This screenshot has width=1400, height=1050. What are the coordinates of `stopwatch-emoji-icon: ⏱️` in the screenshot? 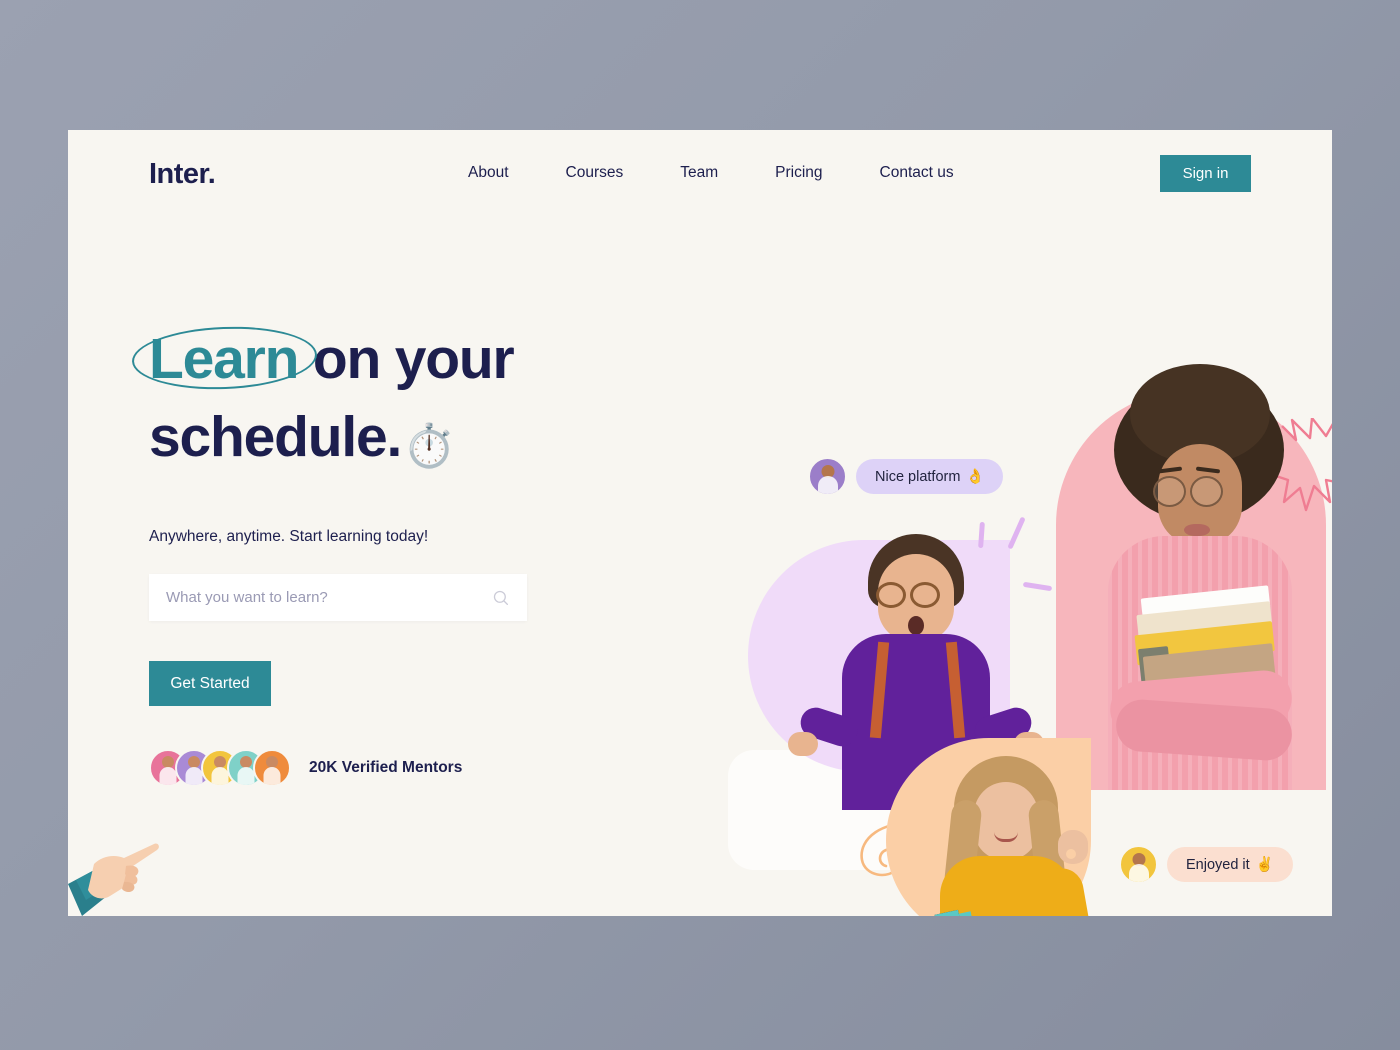 It's located at (429, 445).